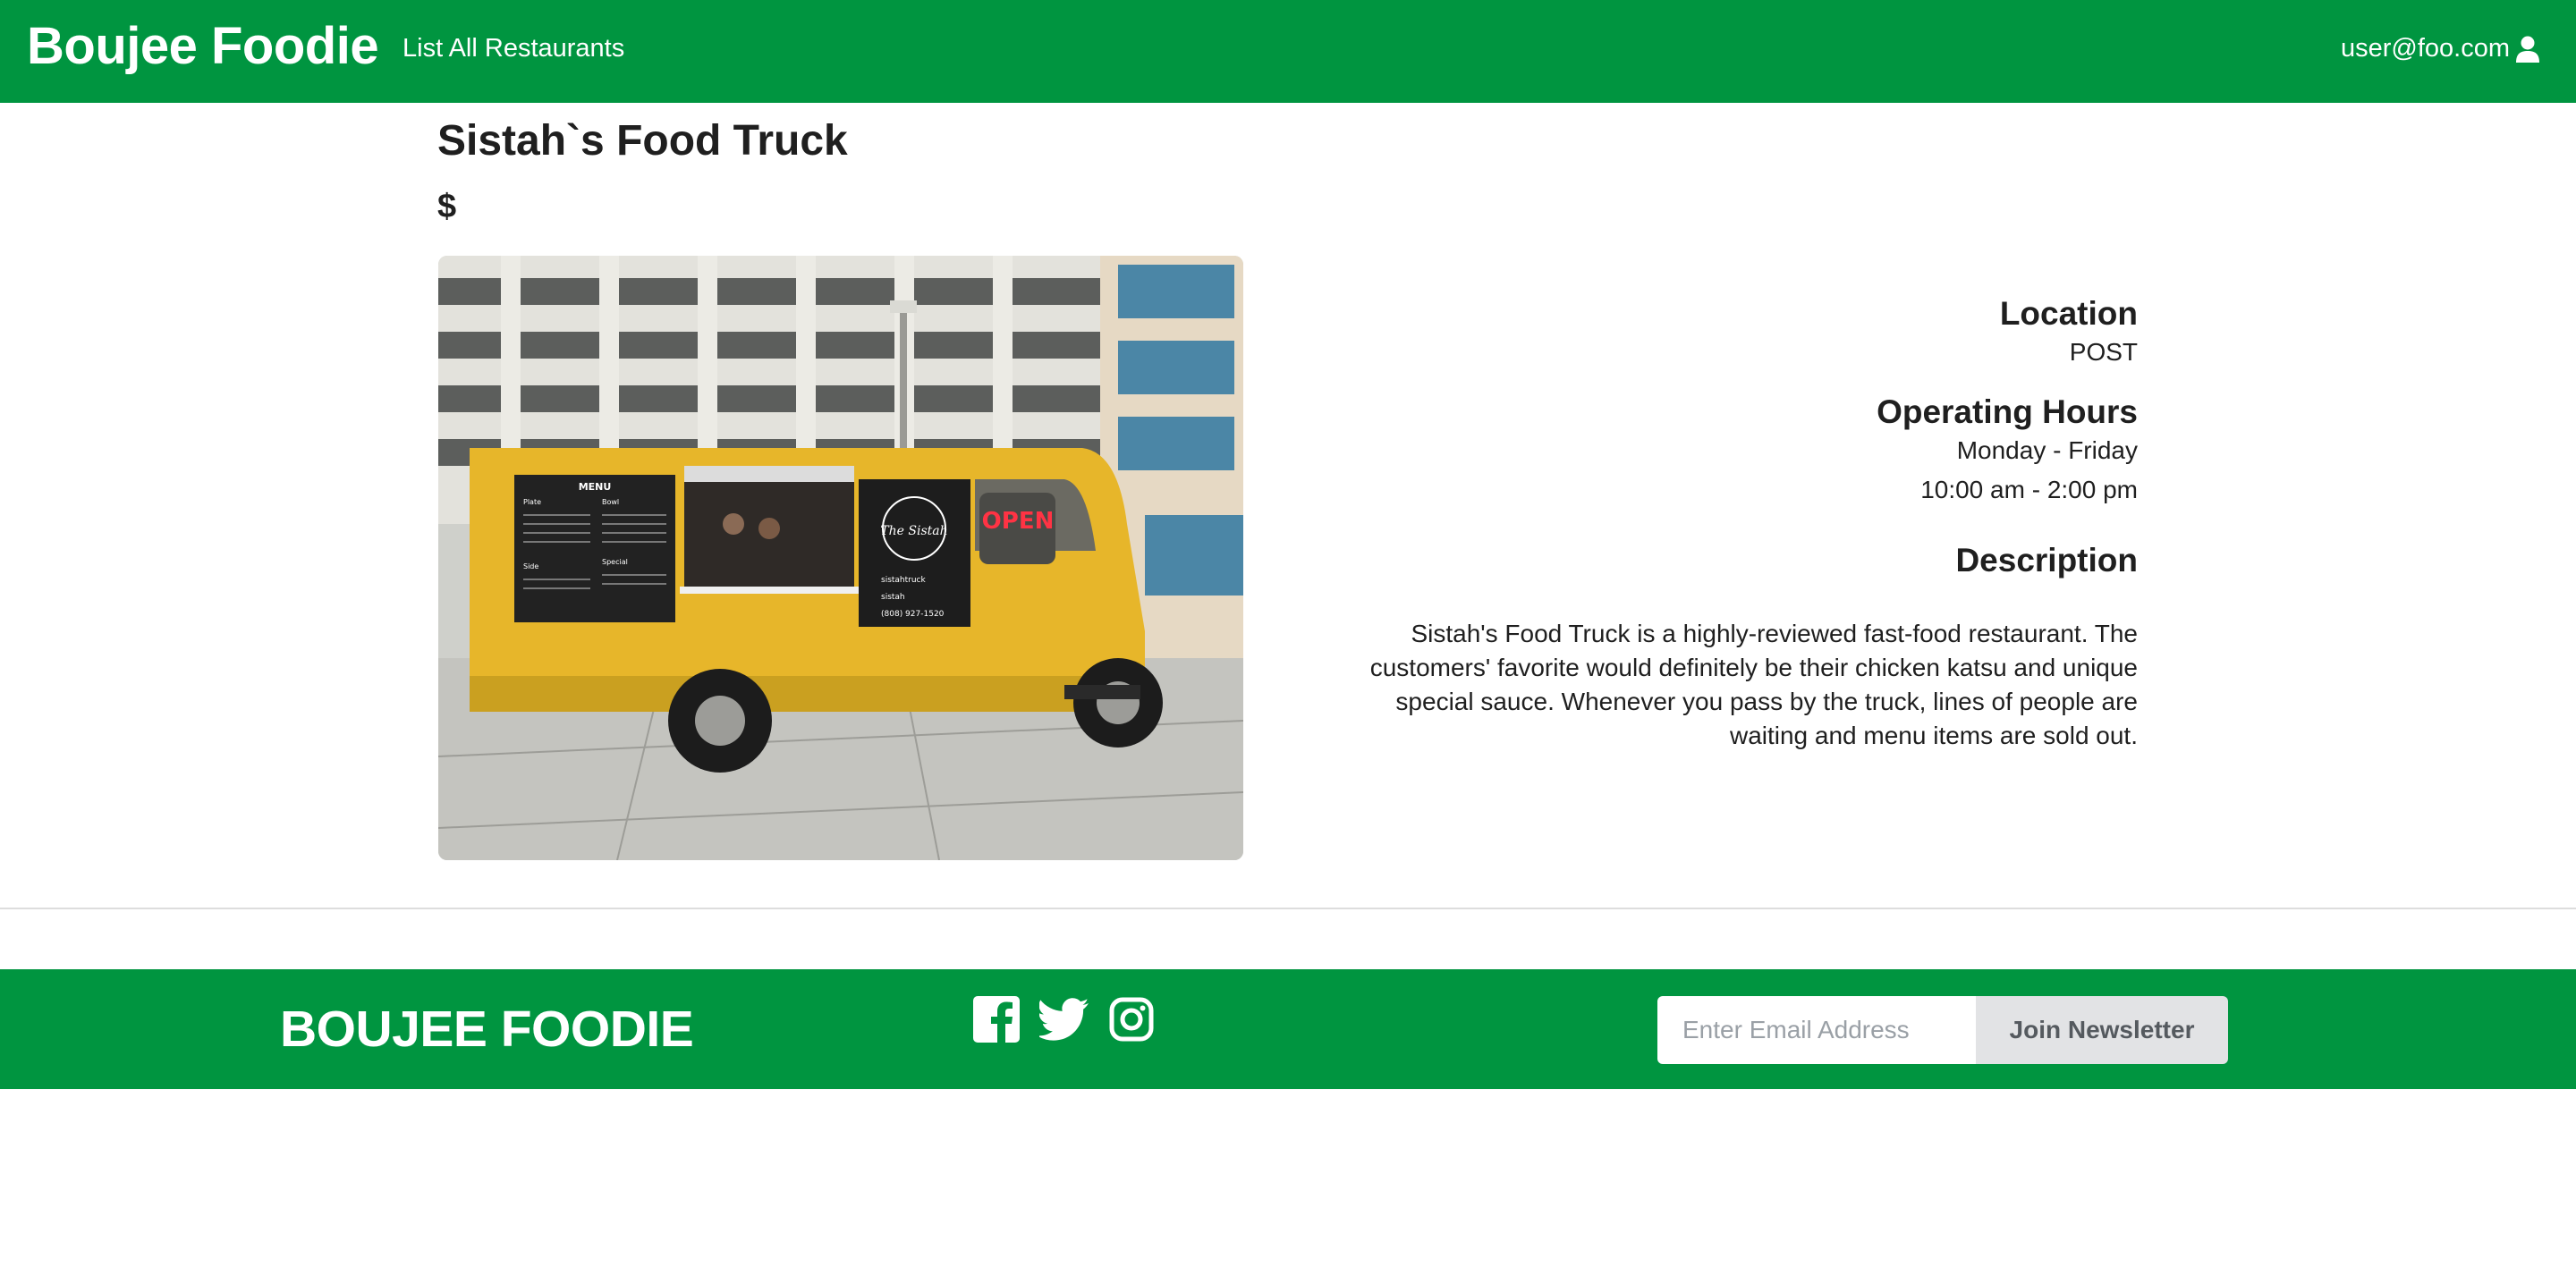  Describe the element at coordinates (530, 566) in the screenshot. I see `menu-section-side: Side` at that location.